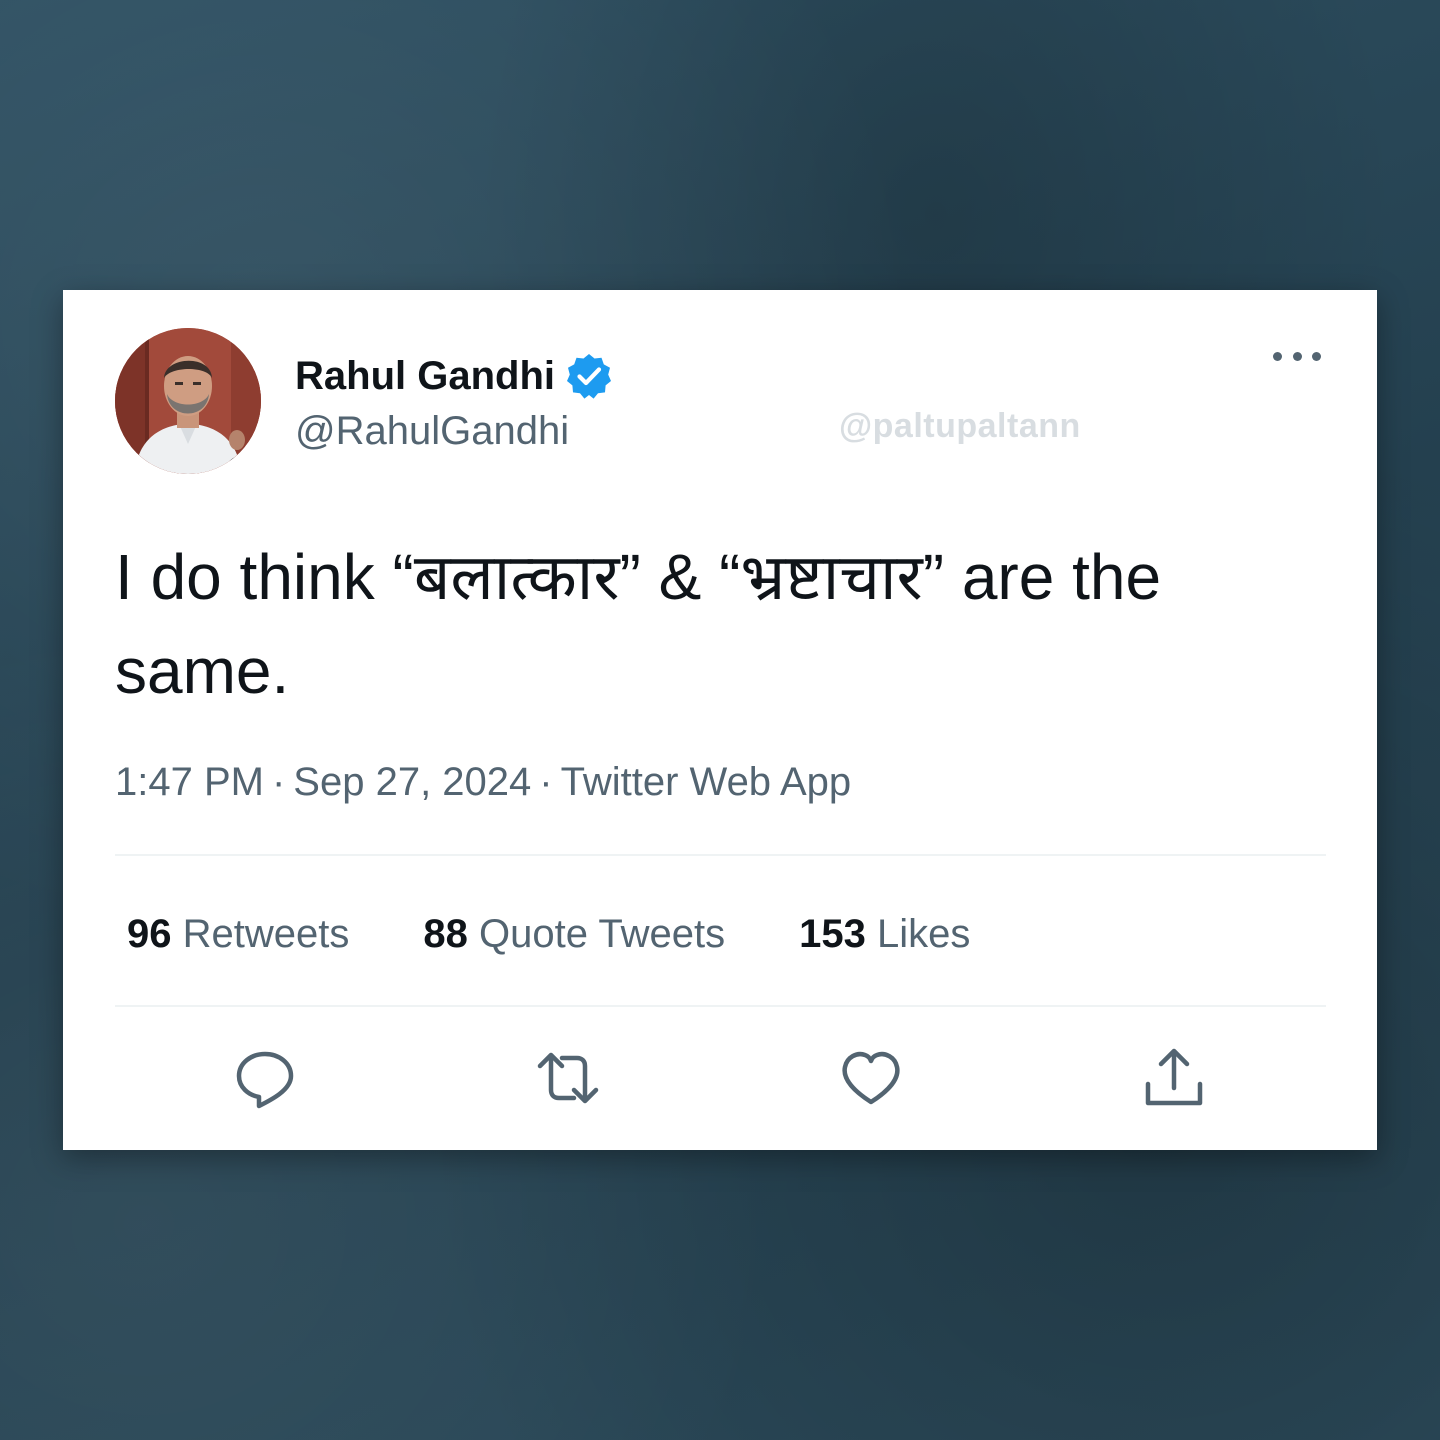  Describe the element at coordinates (832, 934) in the screenshot. I see `likes-count: 153` at that location.